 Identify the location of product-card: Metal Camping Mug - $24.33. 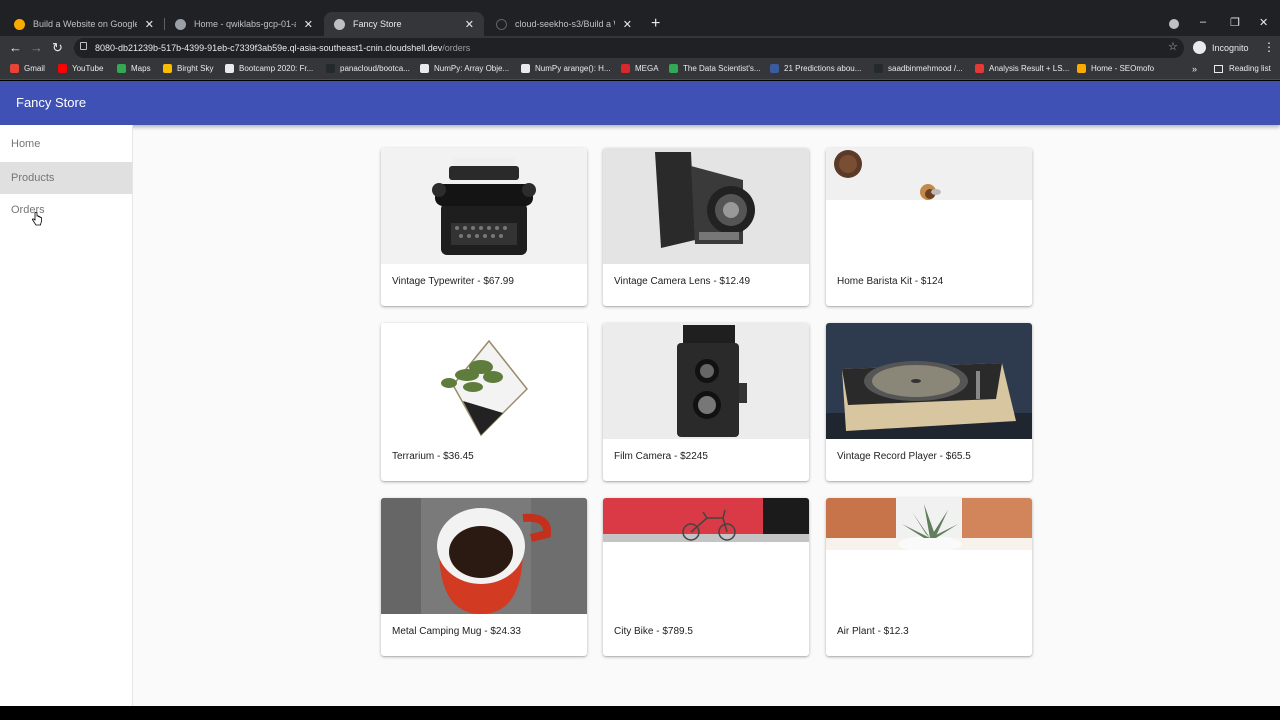
(484, 577).